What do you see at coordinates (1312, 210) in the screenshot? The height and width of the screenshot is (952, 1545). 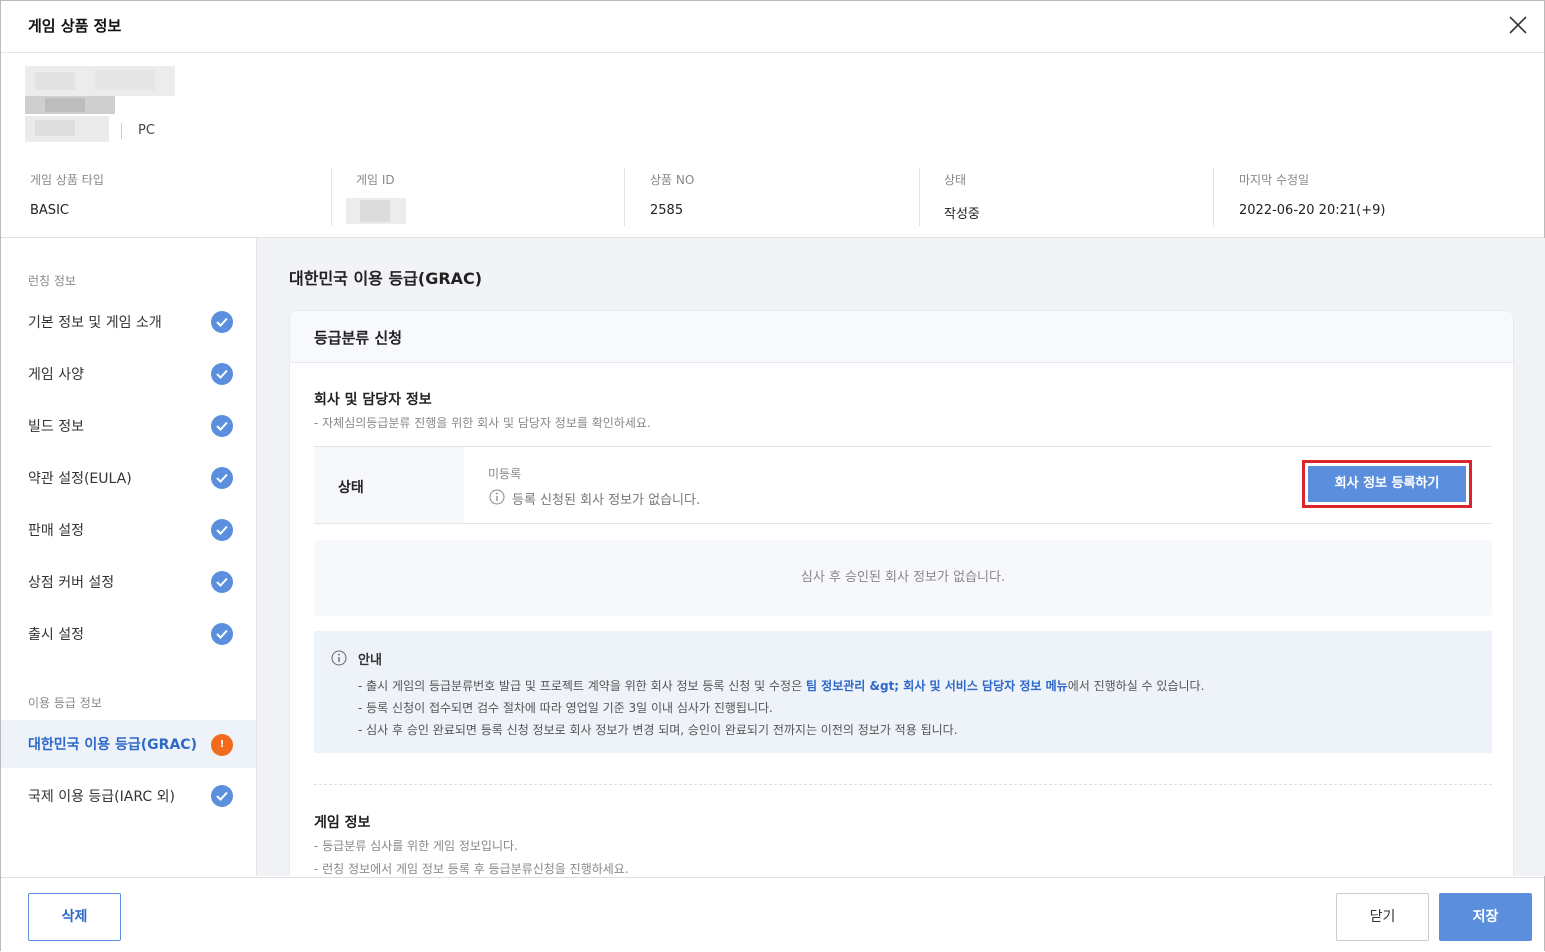 I see `meta-value: 2022-06-20 20:21(+9)` at bounding box center [1312, 210].